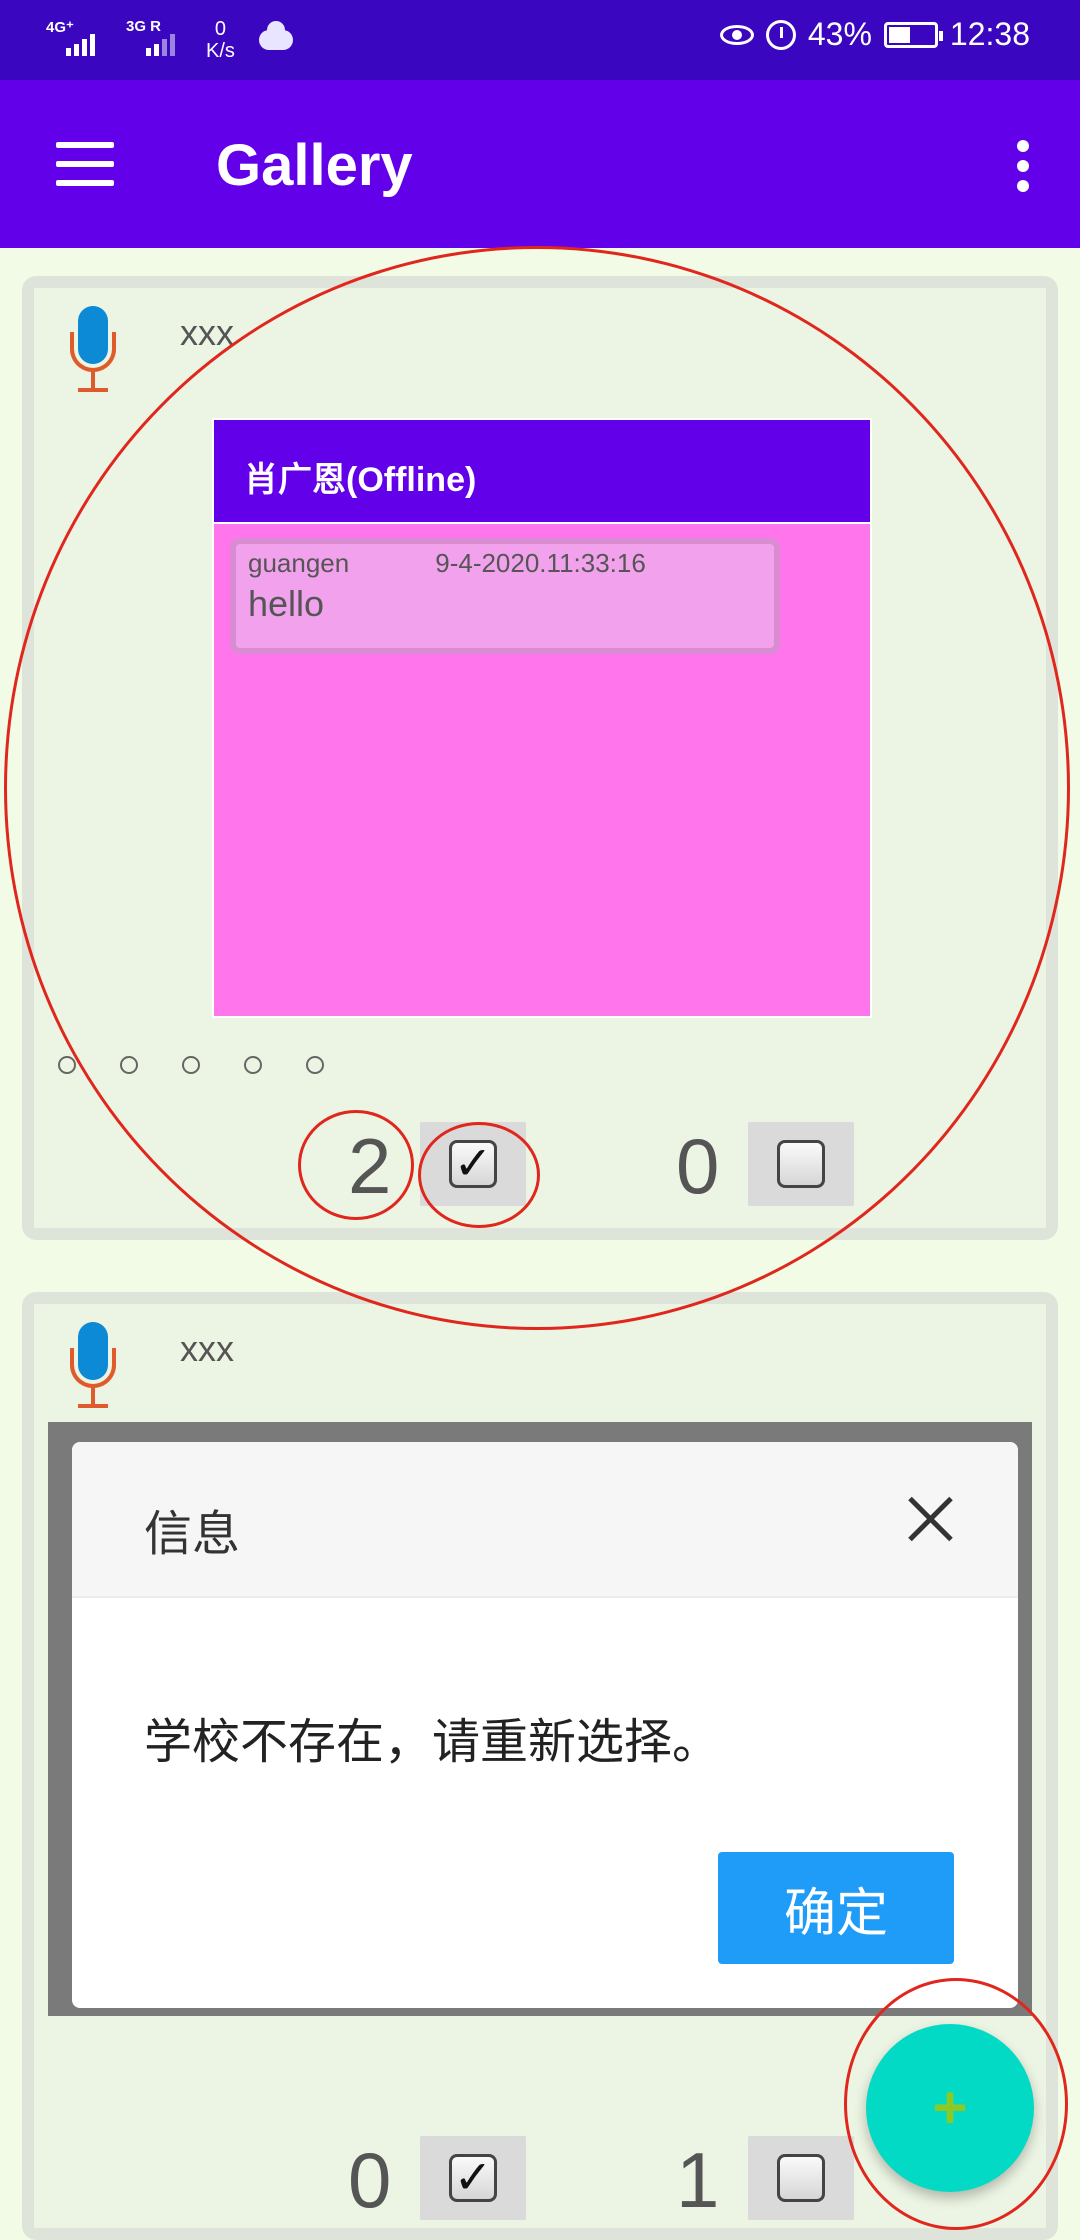  What do you see at coordinates (698, 1166) in the screenshot?
I see `dislike-count: 0` at bounding box center [698, 1166].